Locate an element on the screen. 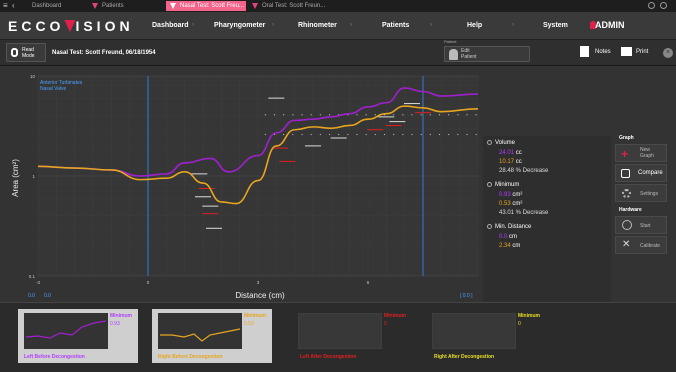 The width and height of the screenshot is (676, 372). edit-patient-label: Edit Patient is located at coordinates (469, 54).